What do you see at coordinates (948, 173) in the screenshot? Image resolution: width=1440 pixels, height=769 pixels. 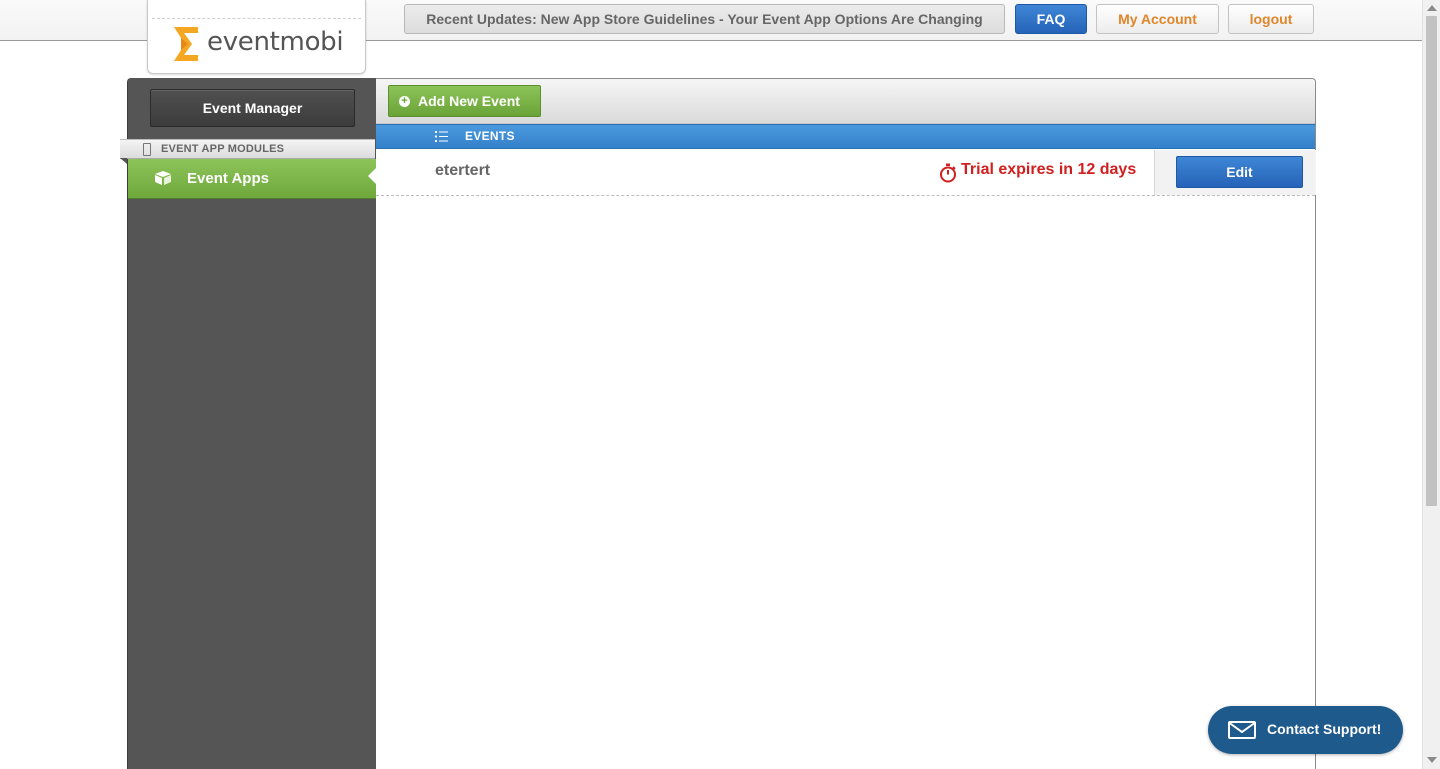 I see `stopwatch-icon` at bounding box center [948, 173].